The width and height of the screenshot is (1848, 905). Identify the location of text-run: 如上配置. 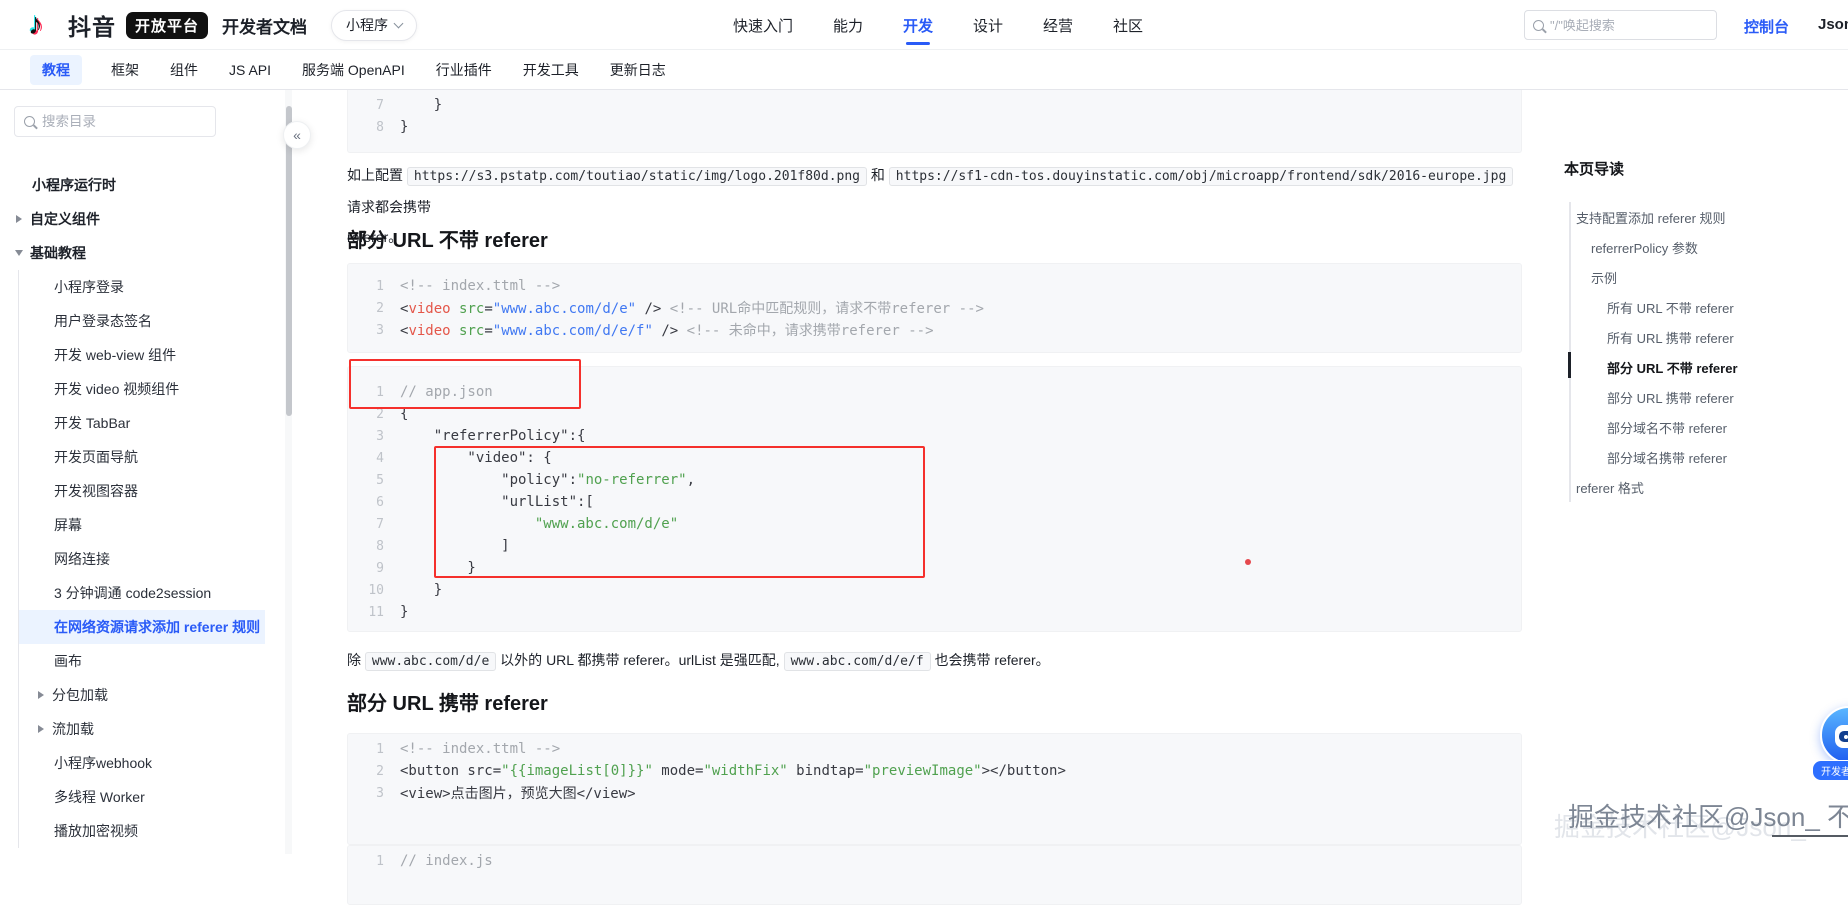
(377, 175).